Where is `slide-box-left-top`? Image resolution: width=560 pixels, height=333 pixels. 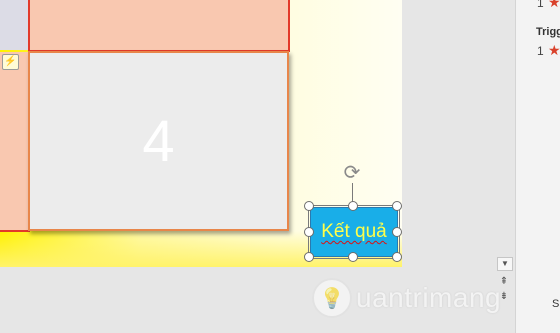 slide-box-left-top is located at coordinates (15, 25).